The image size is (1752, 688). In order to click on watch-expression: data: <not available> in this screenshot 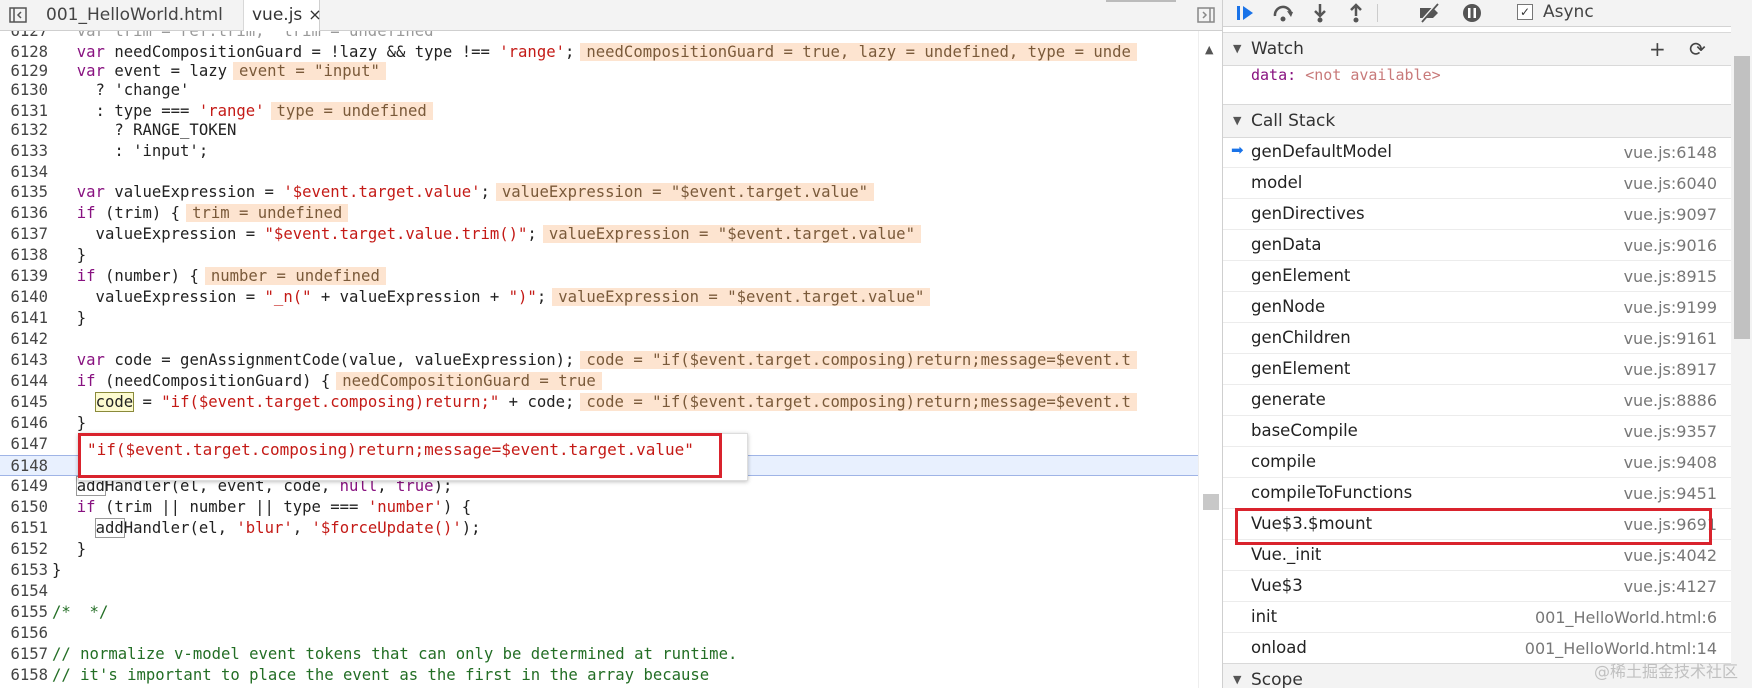, I will do `click(1346, 75)`.